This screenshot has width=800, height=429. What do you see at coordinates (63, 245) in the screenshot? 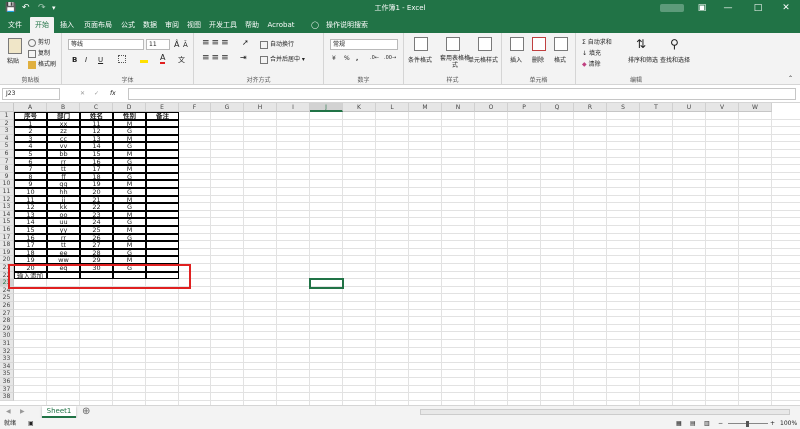
I see `table-cell: tt` at bounding box center [63, 245].